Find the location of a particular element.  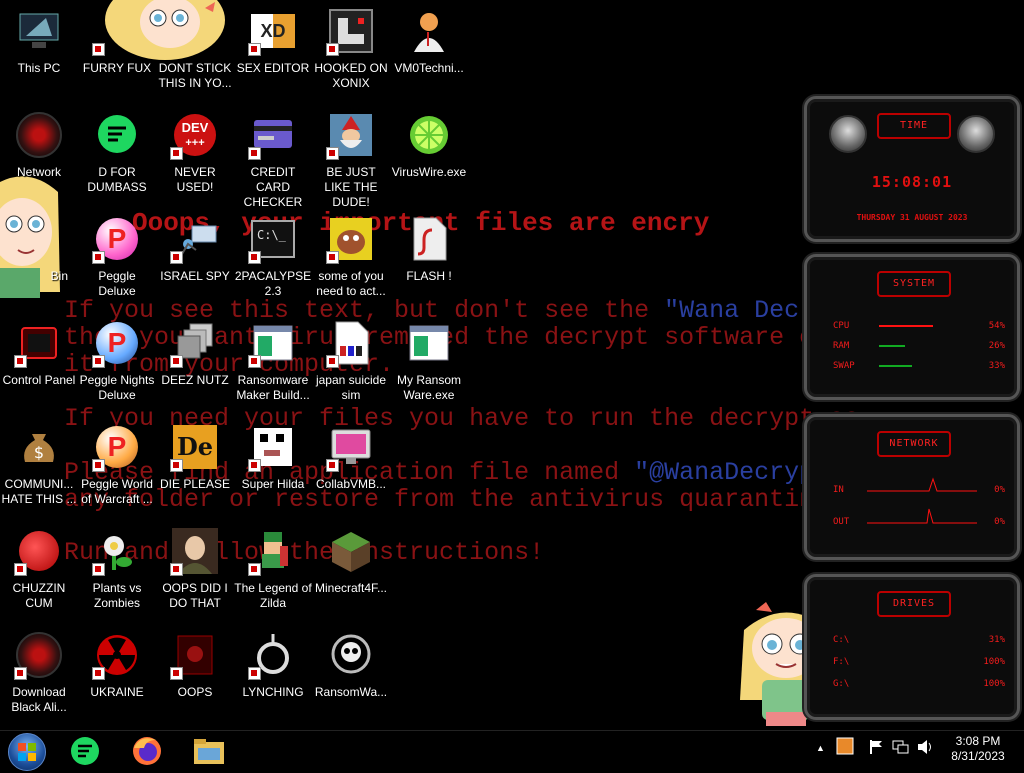

desktop-icon-oops-did-i: OOPS DID I DO THAT is located at coordinates (195, 576).